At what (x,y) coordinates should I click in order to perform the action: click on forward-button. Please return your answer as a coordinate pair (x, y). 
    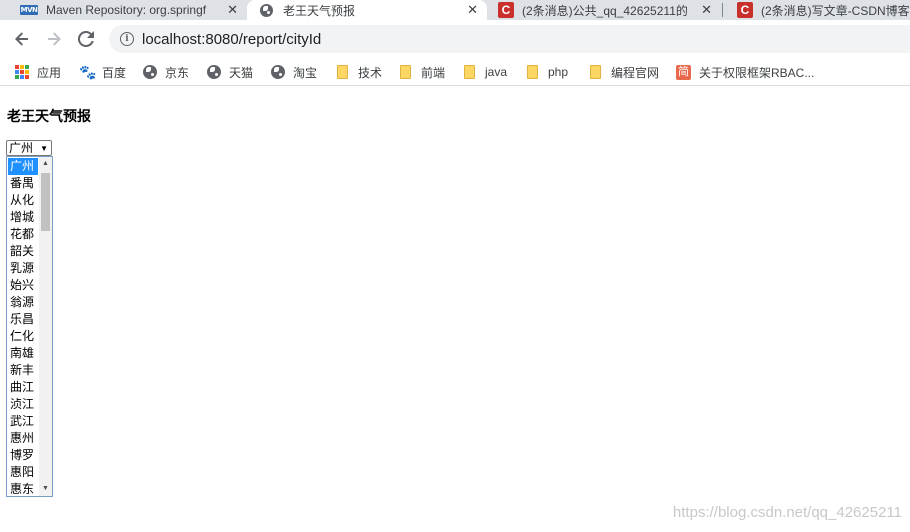
    Looking at the image, I should click on (54, 39).